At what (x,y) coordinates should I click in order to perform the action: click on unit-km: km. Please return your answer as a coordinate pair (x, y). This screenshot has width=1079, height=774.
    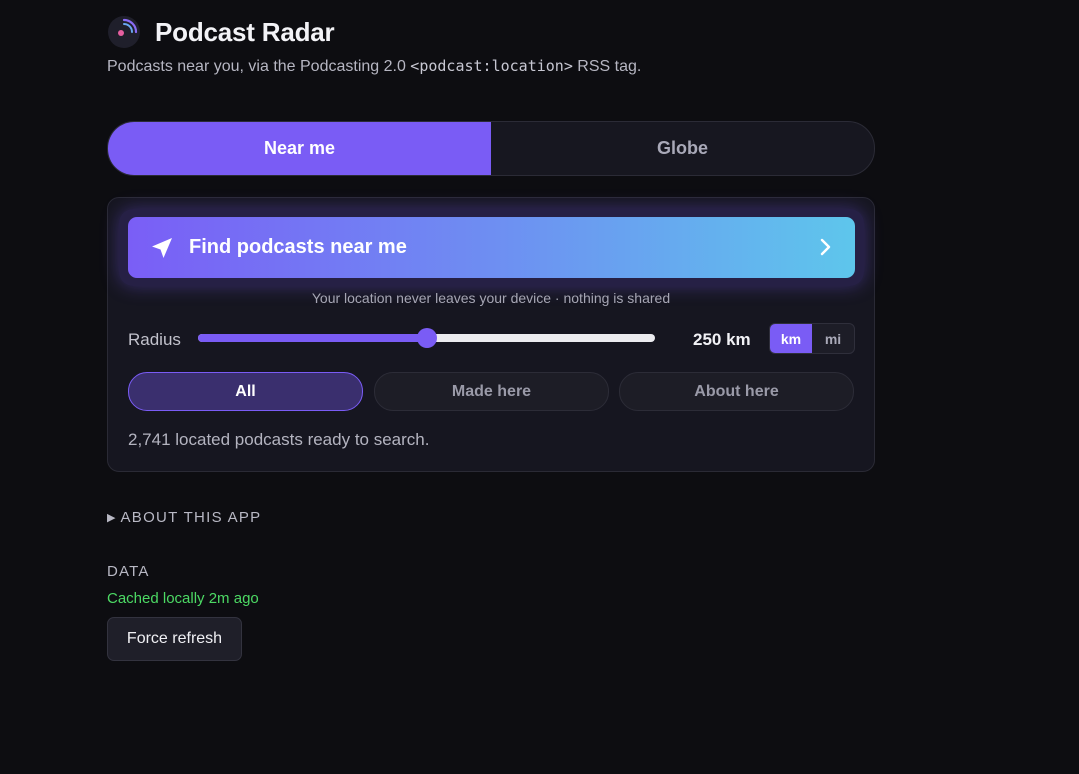
    Looking at the image, I should click on (791, 338).